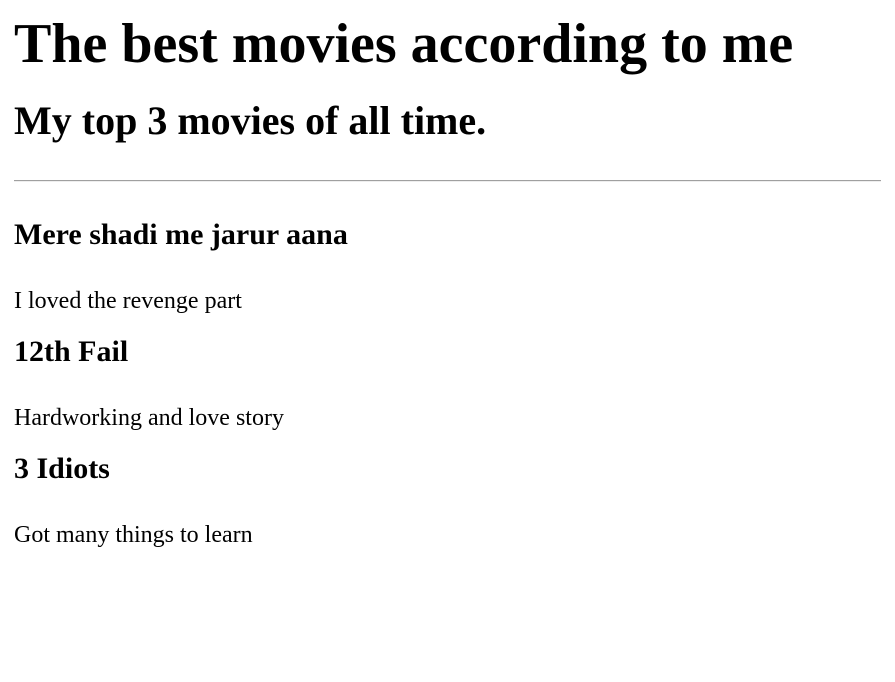 The height and width of the screenshot is (682, 895). I want to click on movie-description: I loved the revenge part, so click(128, 301).